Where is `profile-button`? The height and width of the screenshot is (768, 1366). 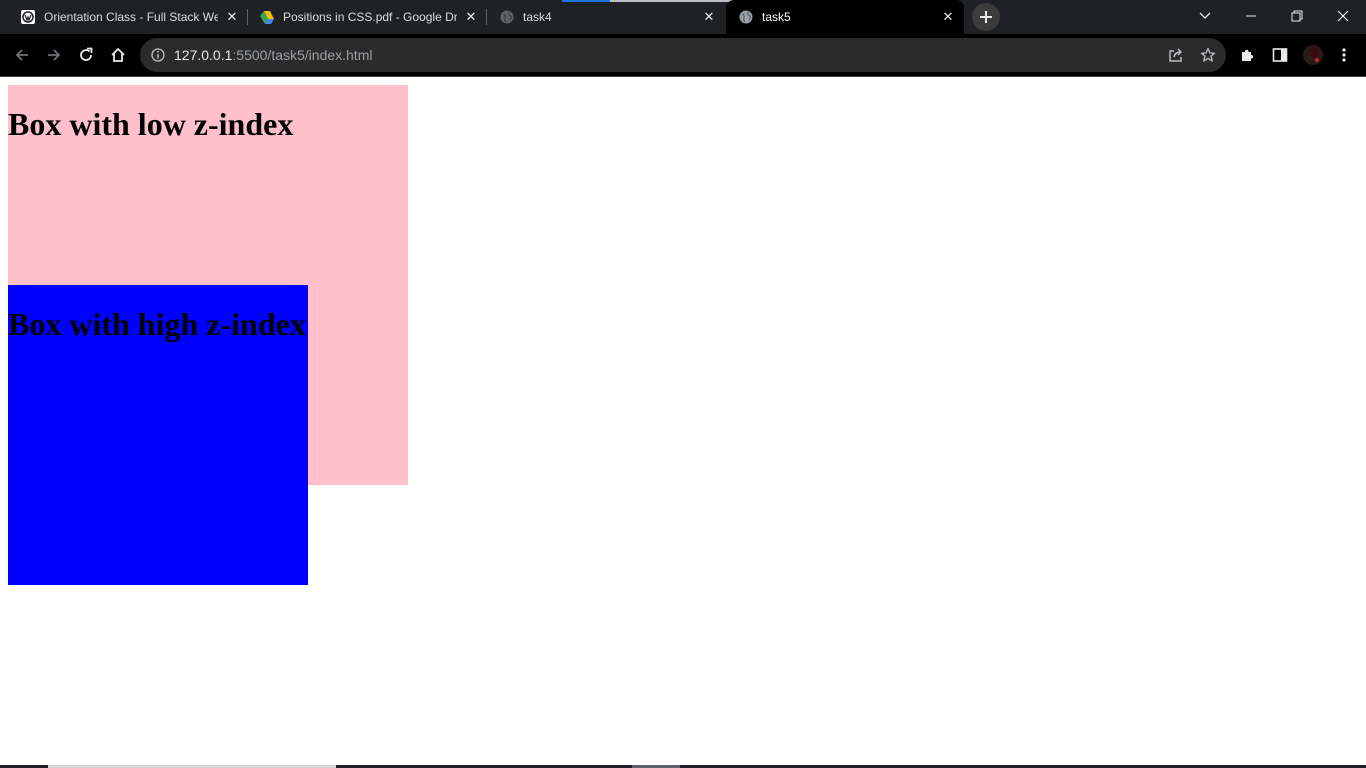 profile-button is located at coordinates (1313, 55).